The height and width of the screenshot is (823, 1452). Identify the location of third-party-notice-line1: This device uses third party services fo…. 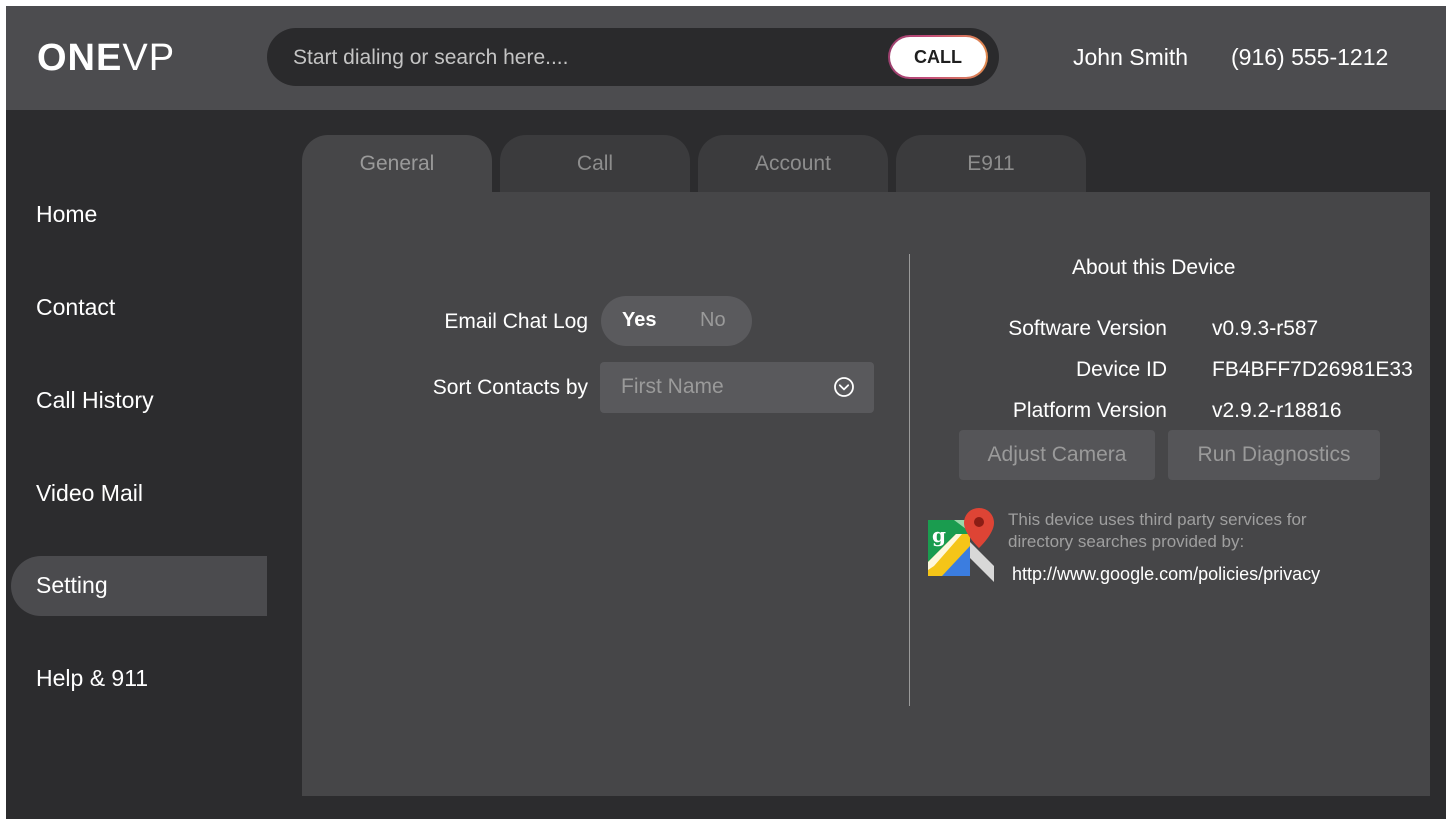
(1157, 519).